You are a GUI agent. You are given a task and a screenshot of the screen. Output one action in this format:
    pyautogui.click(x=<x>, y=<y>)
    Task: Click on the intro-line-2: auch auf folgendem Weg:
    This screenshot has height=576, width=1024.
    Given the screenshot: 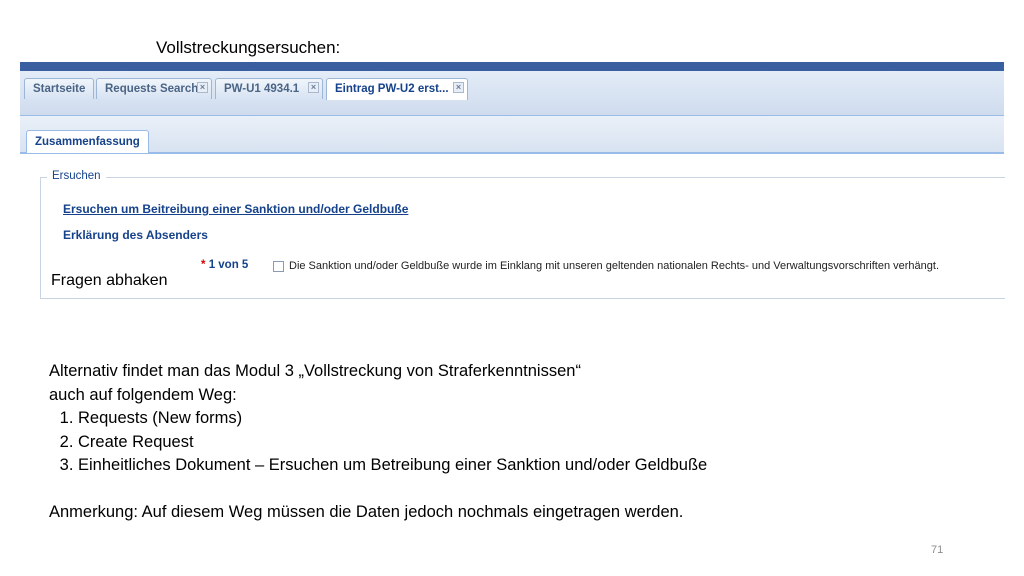 What is the action you would take?
    pyautogui.click(x=143, y=394)
    